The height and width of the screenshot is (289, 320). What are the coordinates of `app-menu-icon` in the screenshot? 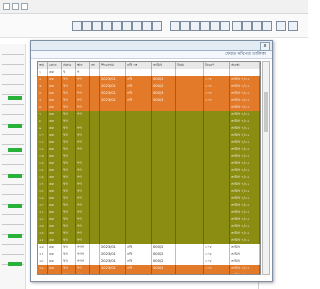 It's located at (6, 6).